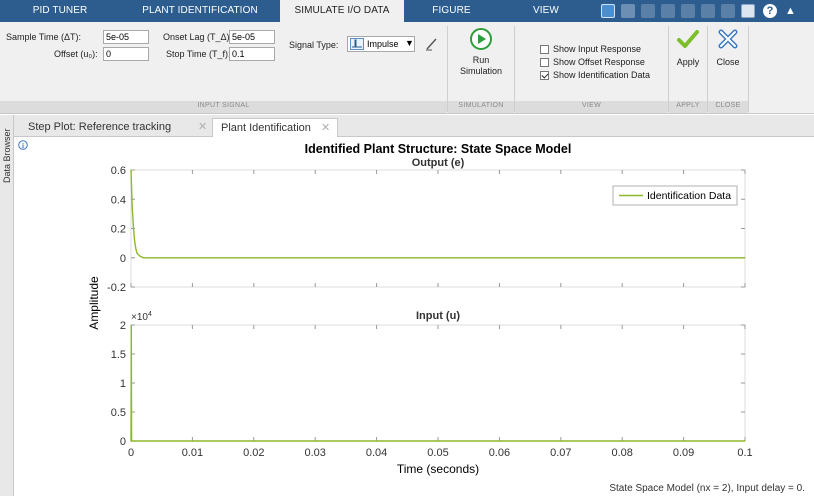 The image size is (814, 496). What do you see at coordinates (560, 453) in the screenshot?
I see `x-tick-label: 0.07` at bounding box center [560, 453].